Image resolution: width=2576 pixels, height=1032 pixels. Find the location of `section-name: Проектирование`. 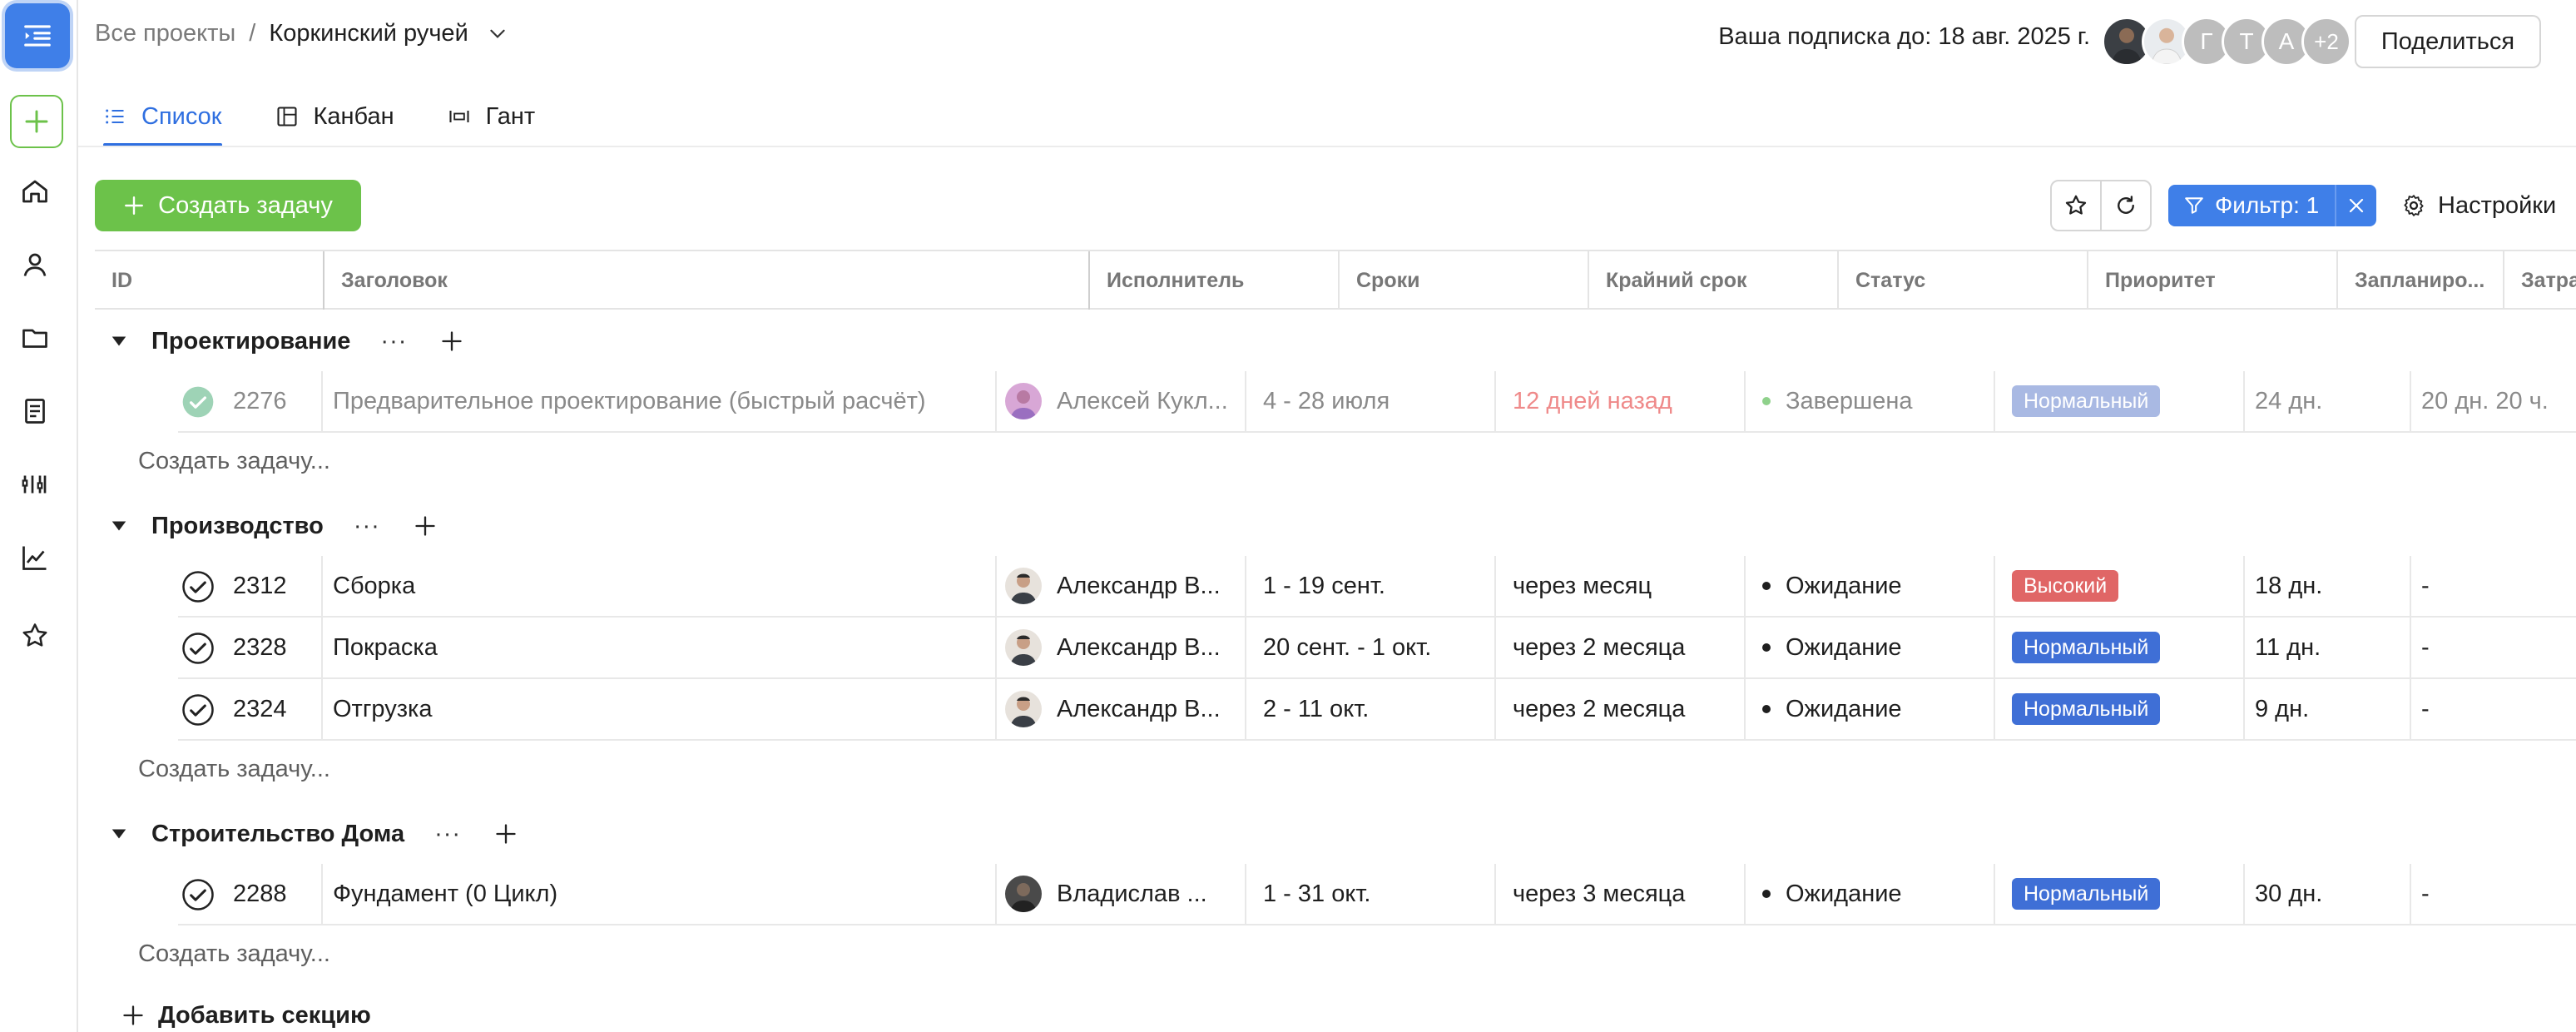

section-name: Проектирование is located at coordinates (250, 341).